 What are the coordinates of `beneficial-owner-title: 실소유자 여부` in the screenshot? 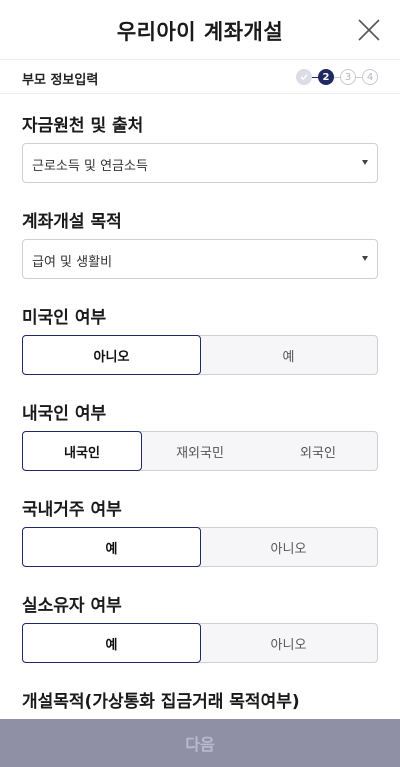 It's located at (72, 606).